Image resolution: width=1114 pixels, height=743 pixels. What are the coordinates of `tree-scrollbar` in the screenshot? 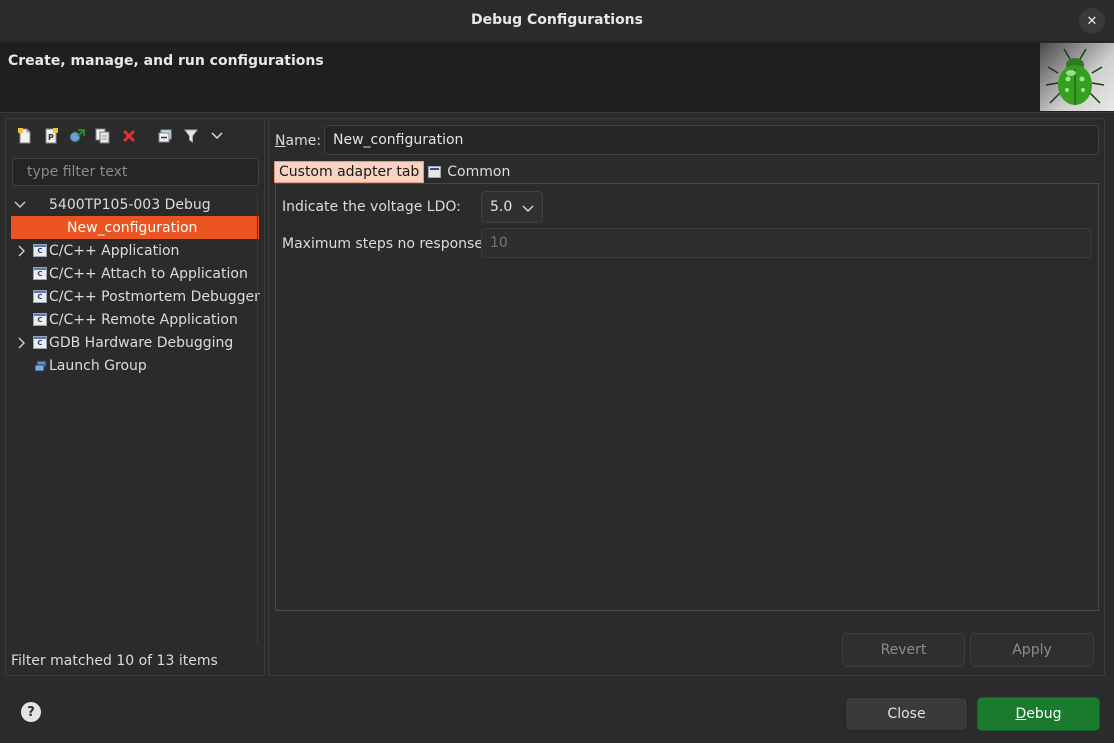 It's located at (259, 419).